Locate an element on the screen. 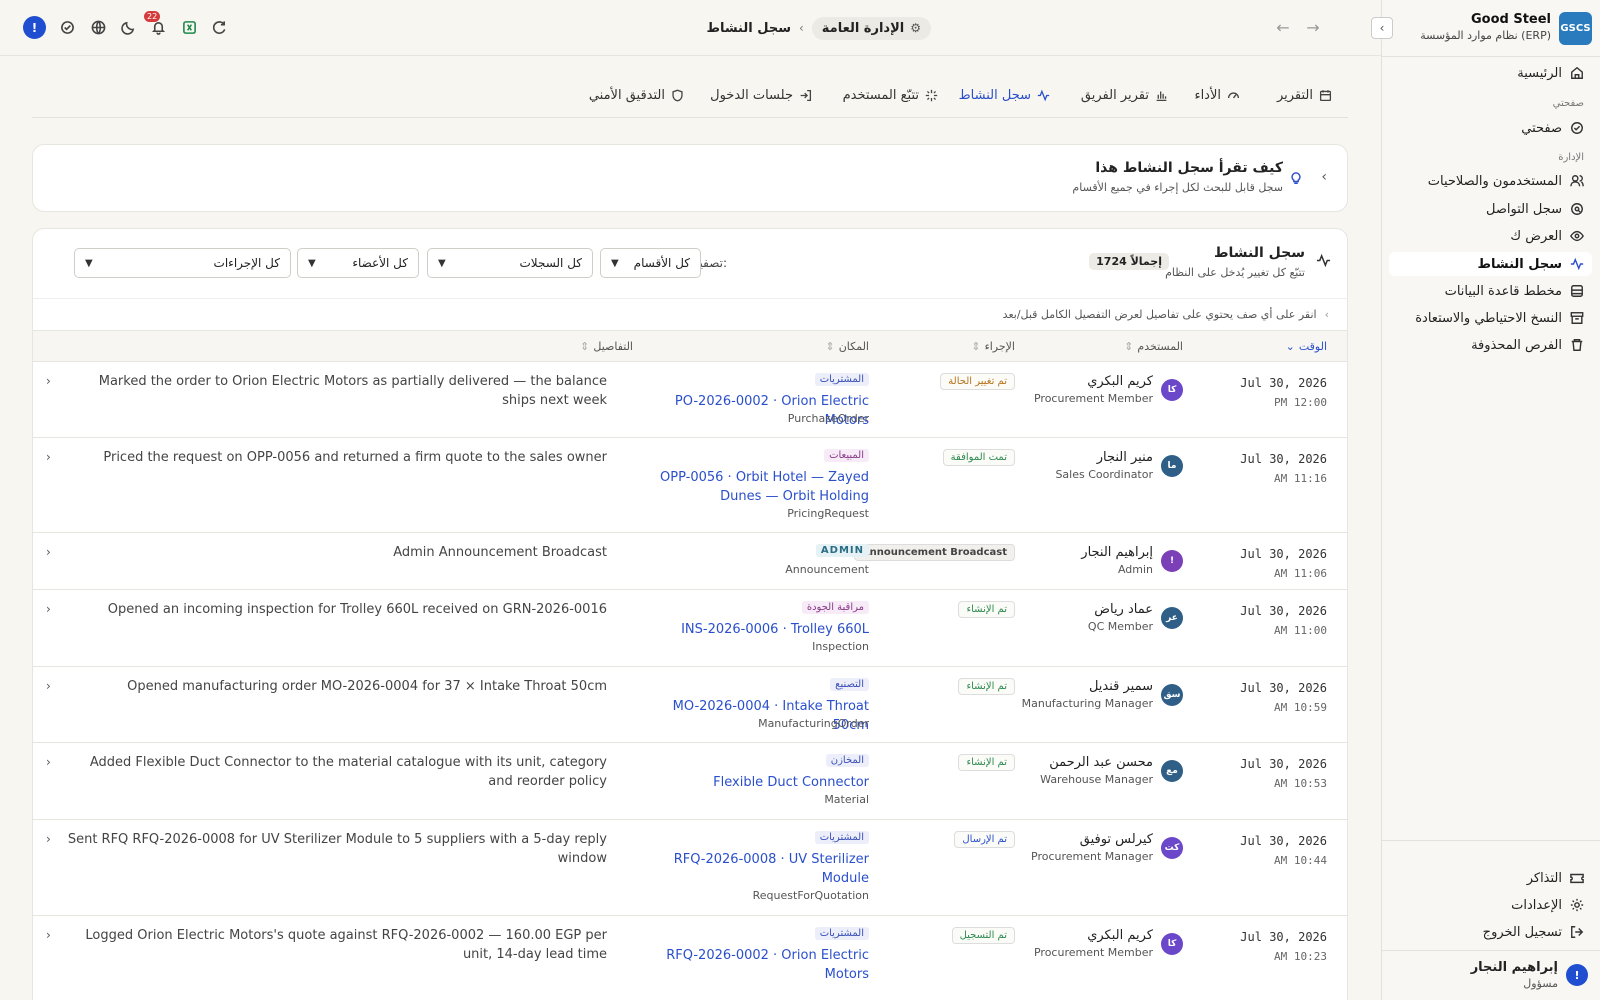 This screenshot has width=1600, height=1000. tab-activity-log: سجل النشاط is located at coordinates (1004, 95).